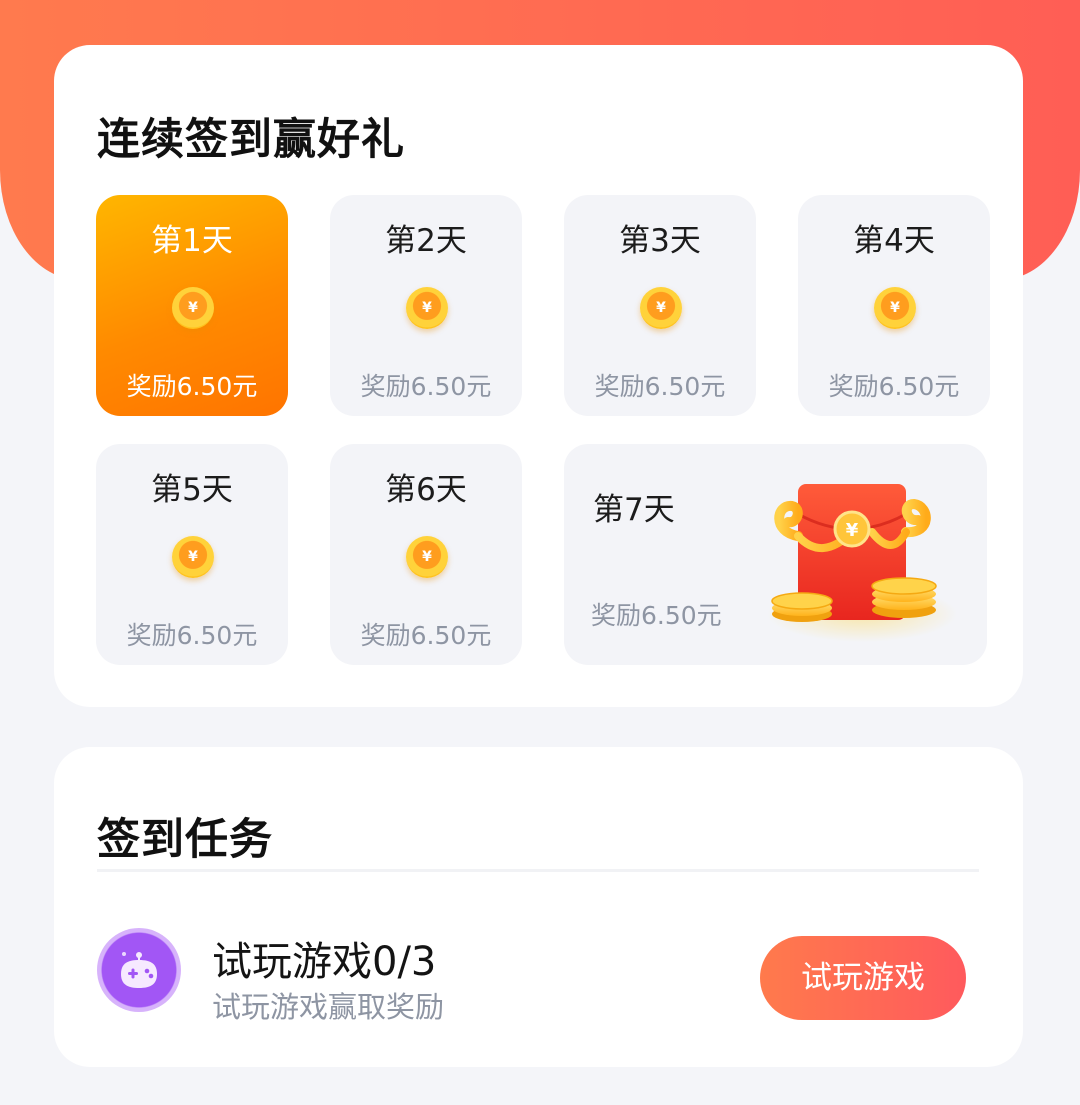  Describe the element at coordinates (324, 962) in the screenshot. I see `task-title: 试玩游戏0/3` at that location.